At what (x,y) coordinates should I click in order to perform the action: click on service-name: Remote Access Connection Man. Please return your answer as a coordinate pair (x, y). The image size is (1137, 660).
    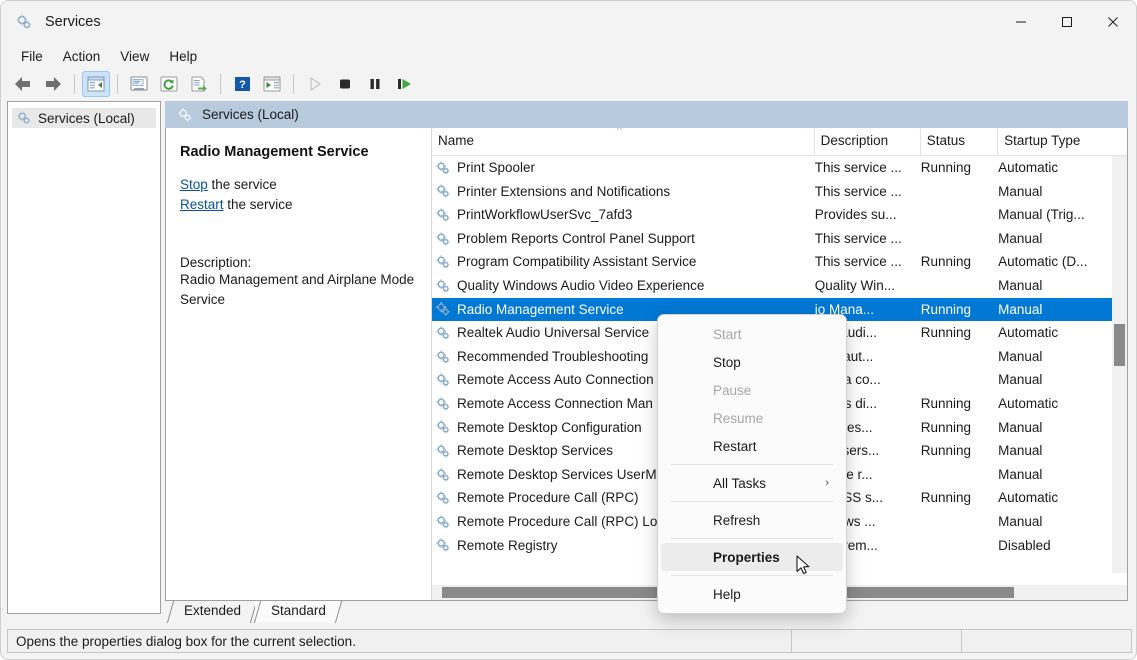
    Looking at the image, I should click on (555, 403).